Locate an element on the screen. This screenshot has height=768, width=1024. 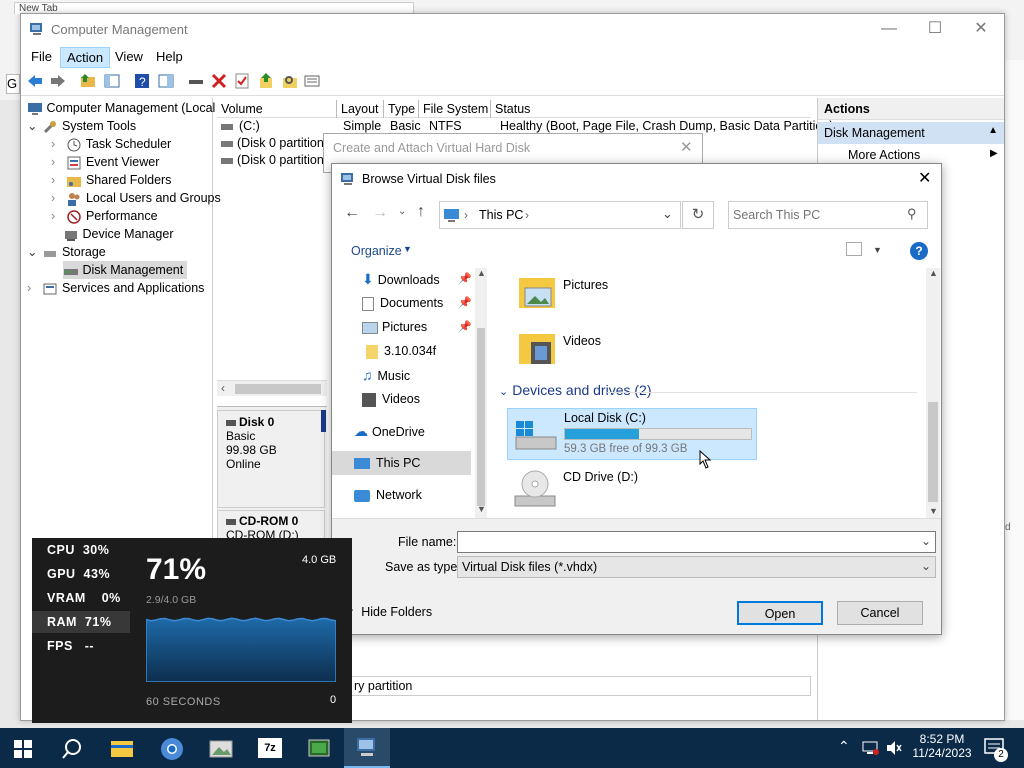
organize-dropdown-icon: ▼ is located at coordinates (407, 249).